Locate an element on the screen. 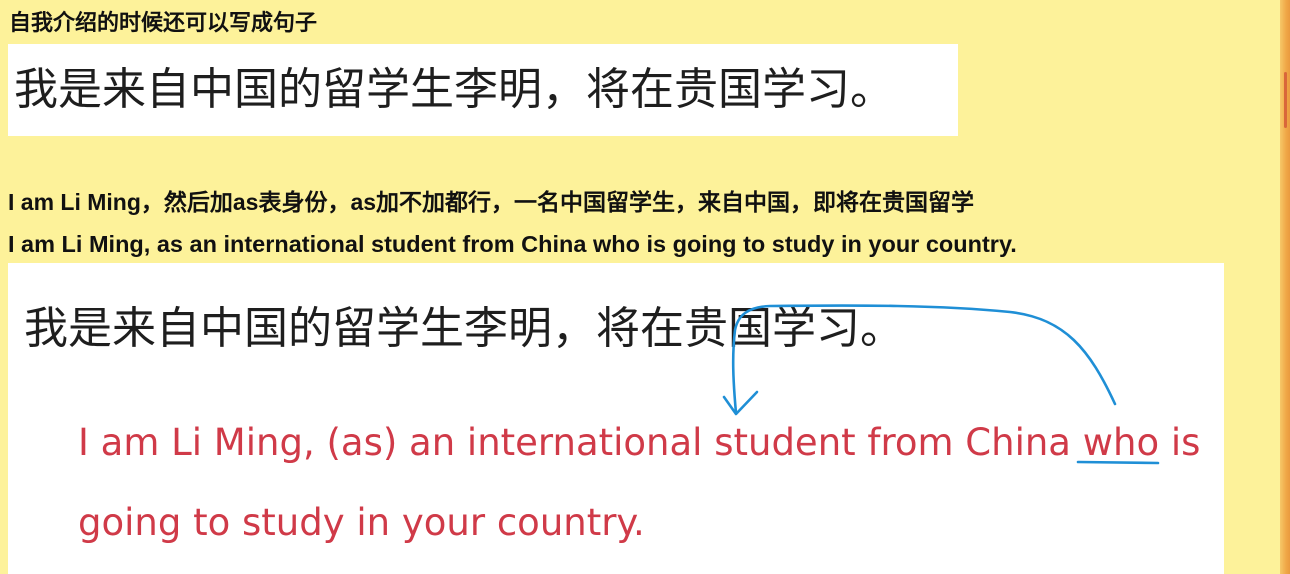  example-image-panel: 我是来自中国的留学生李明，将在贵国学习。 is located at coordinates (483, 90).